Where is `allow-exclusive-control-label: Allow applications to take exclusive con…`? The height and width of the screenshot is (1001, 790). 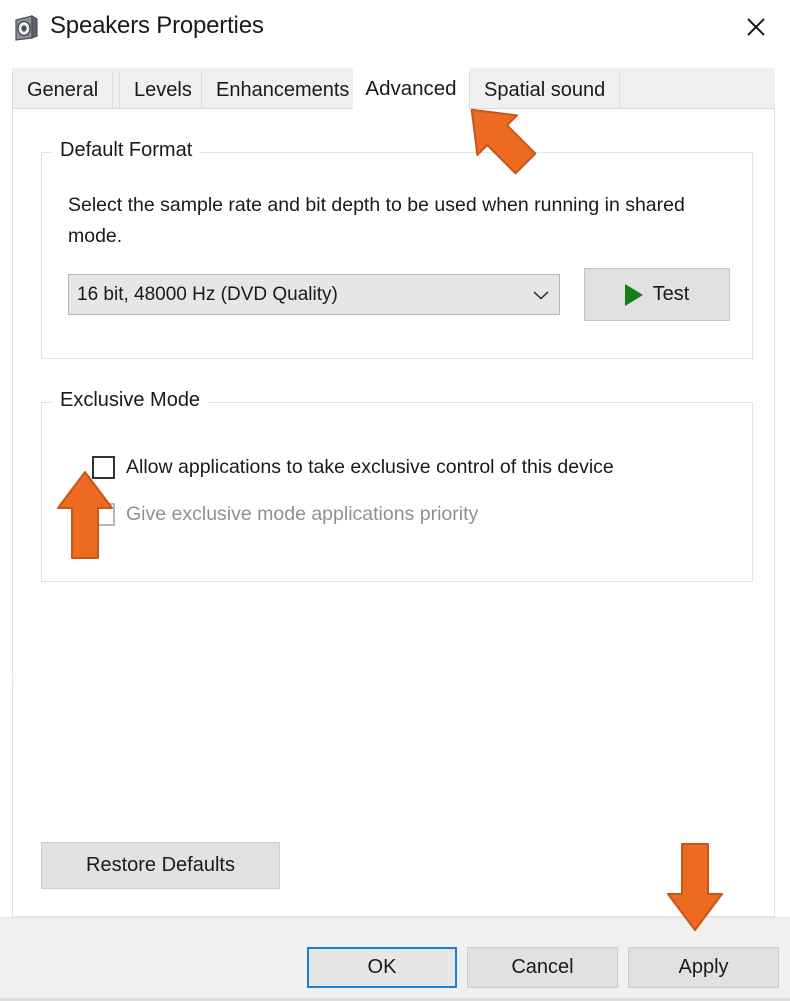 allow-exclusive-control-label: Allow applications to take exclusive con… is located at coordinates (370, 467).